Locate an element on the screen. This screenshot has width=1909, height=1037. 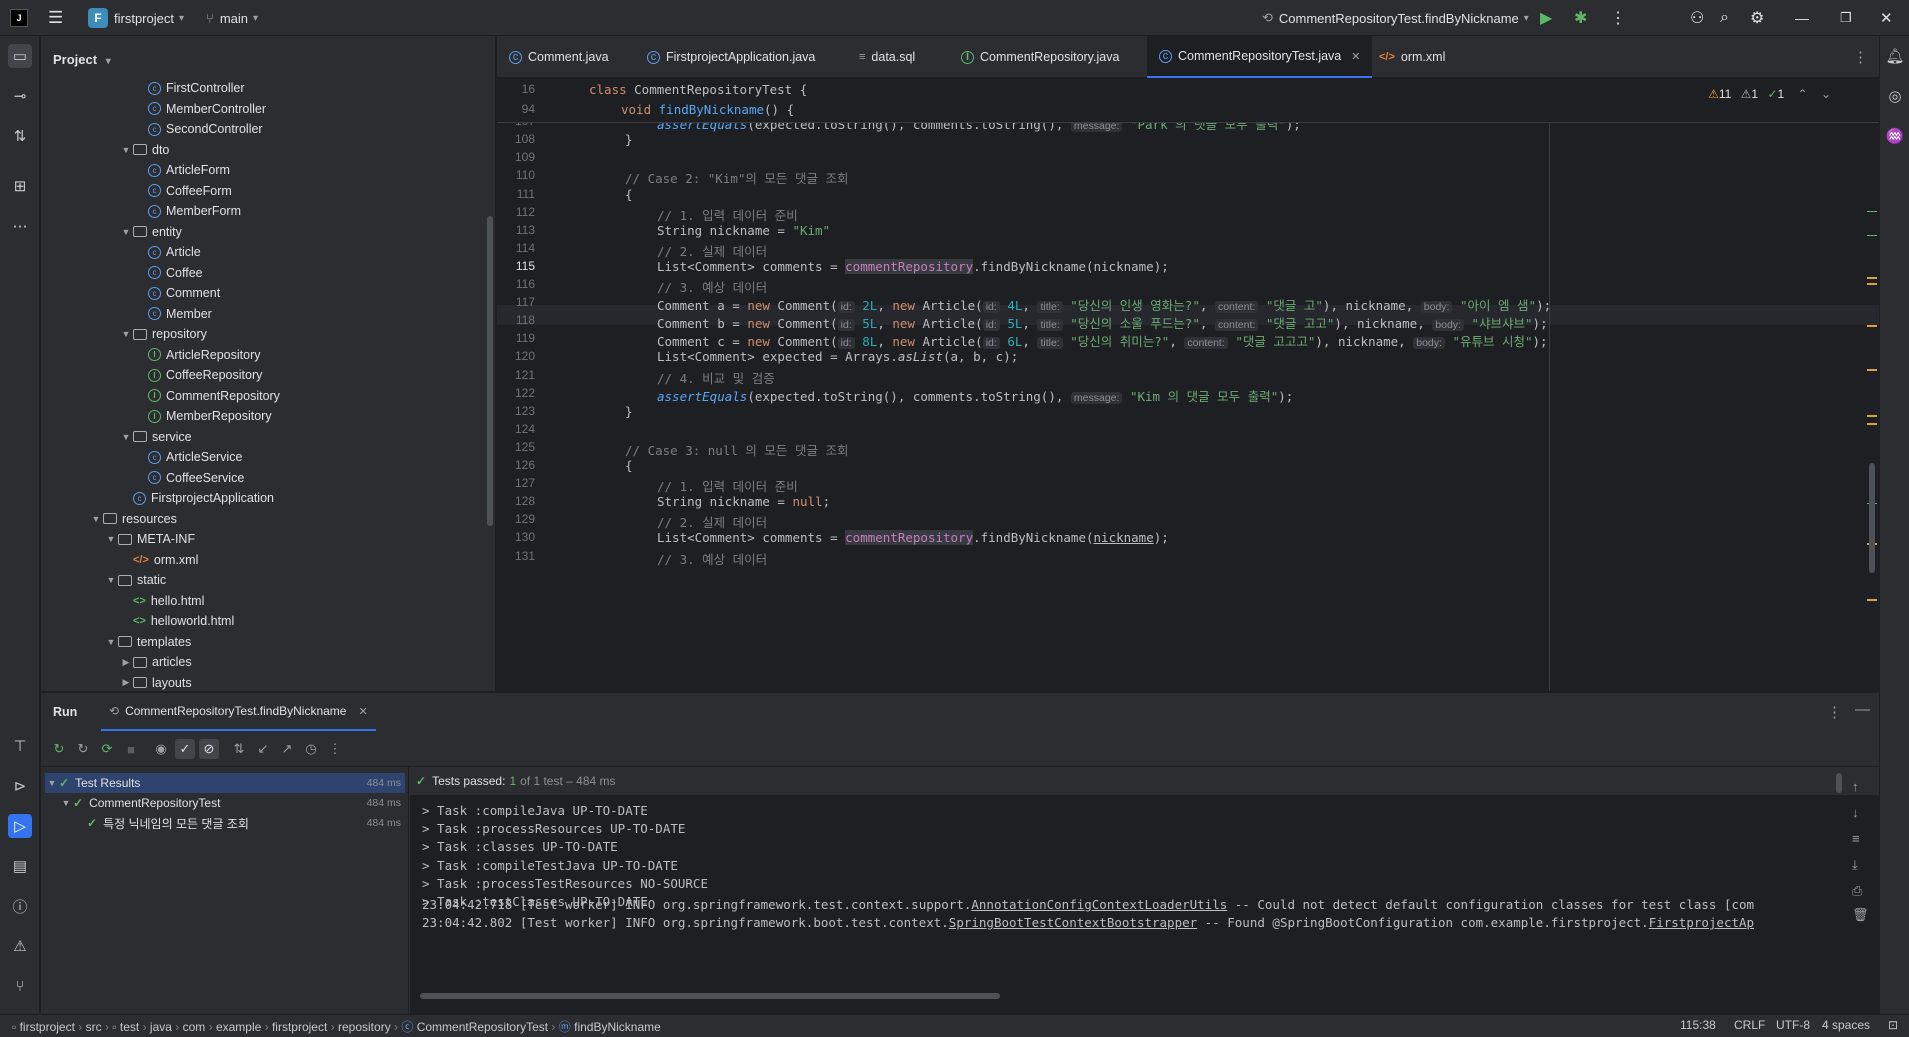
project-selector: F firstproject ▾ is located at coordinates (136, 18).